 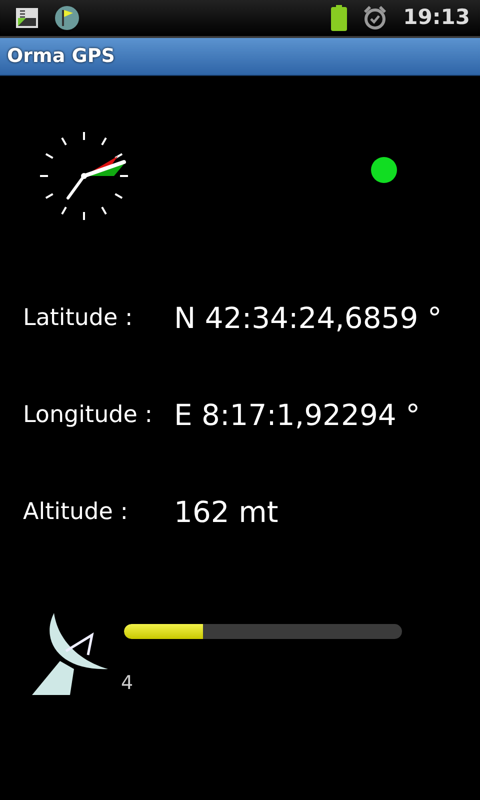 What do you see at coordinates (308, 318) in the screenshot?
I see `field-value: N 42:34:24,6859 °` at bounding box center [308, 318].